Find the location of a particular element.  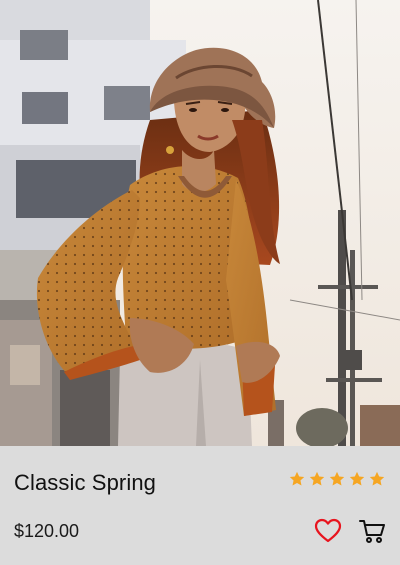

rating-stars is located at coordinates (337, 479).